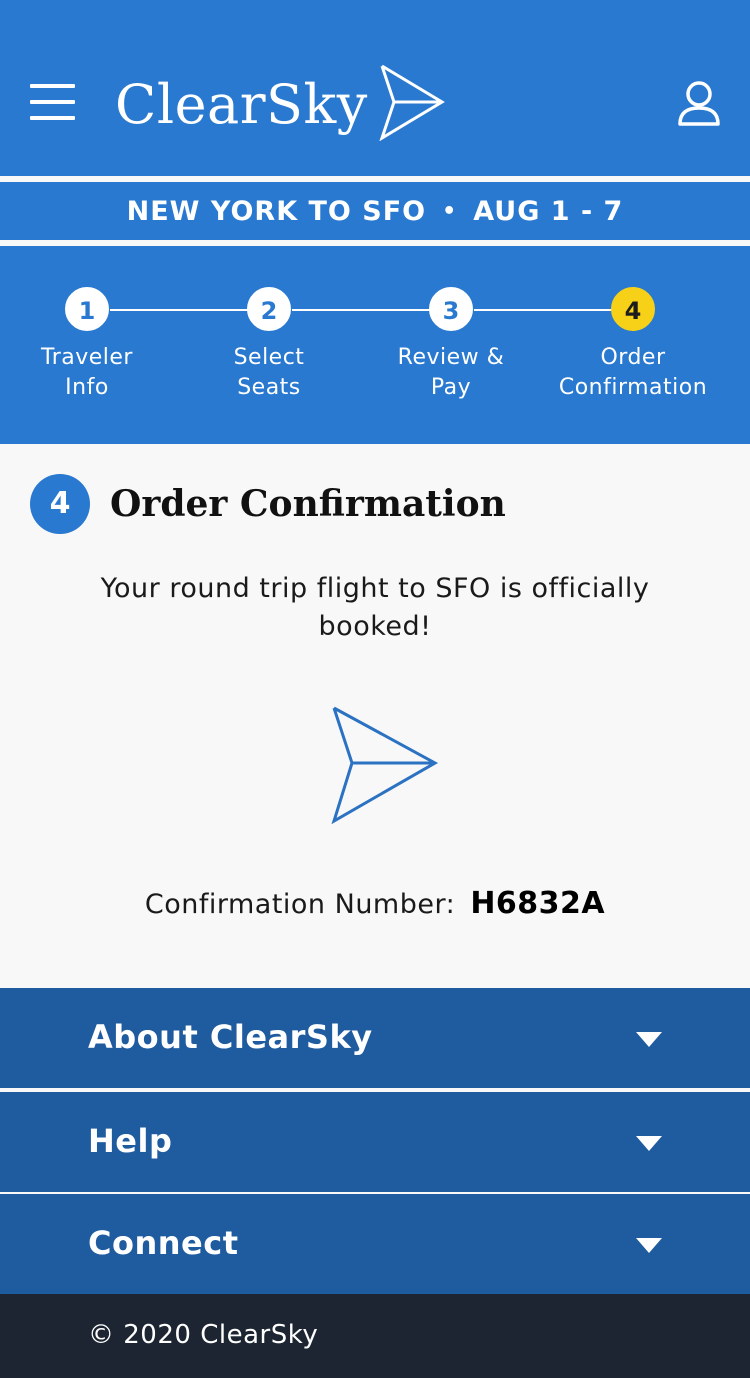 Image resolution: width=750 pixels, height=1378 pixels. Describe the element at coordinates (87, 309) in the screenshot. I see `step-number-badge: 1` at that location.